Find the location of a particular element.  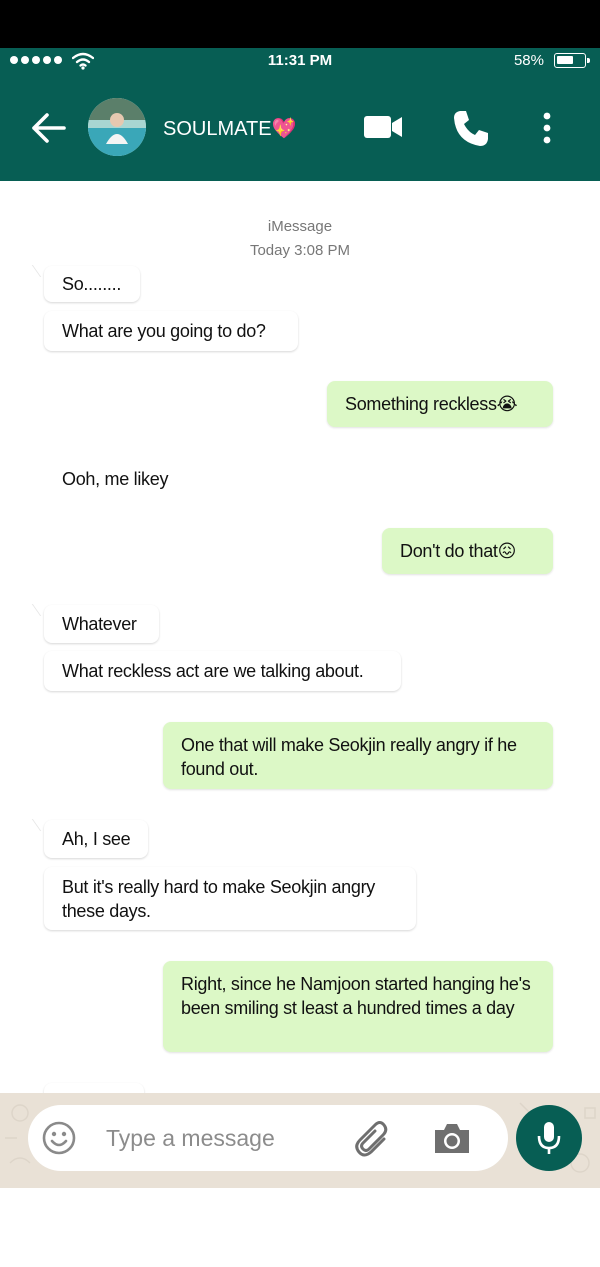

back-arrow-icon is located at coordinates (49, 128).